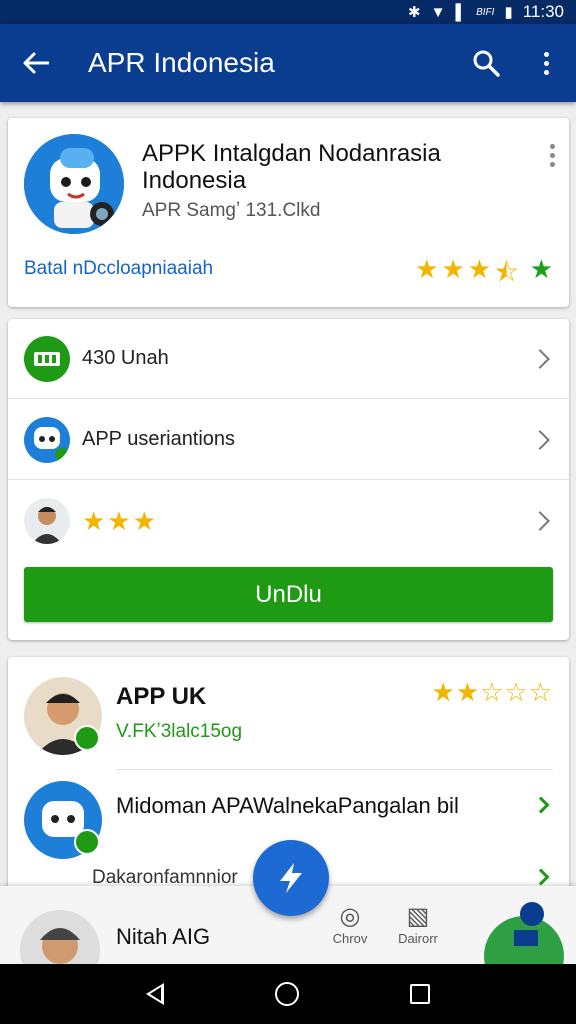 The height and width of the screenshot is (1024, 576). What do you see at coordinates (118, 269) in the screenshot?
I see `developer-link: Batal nDccloapniaaiah` at bounding box center [118, 269].